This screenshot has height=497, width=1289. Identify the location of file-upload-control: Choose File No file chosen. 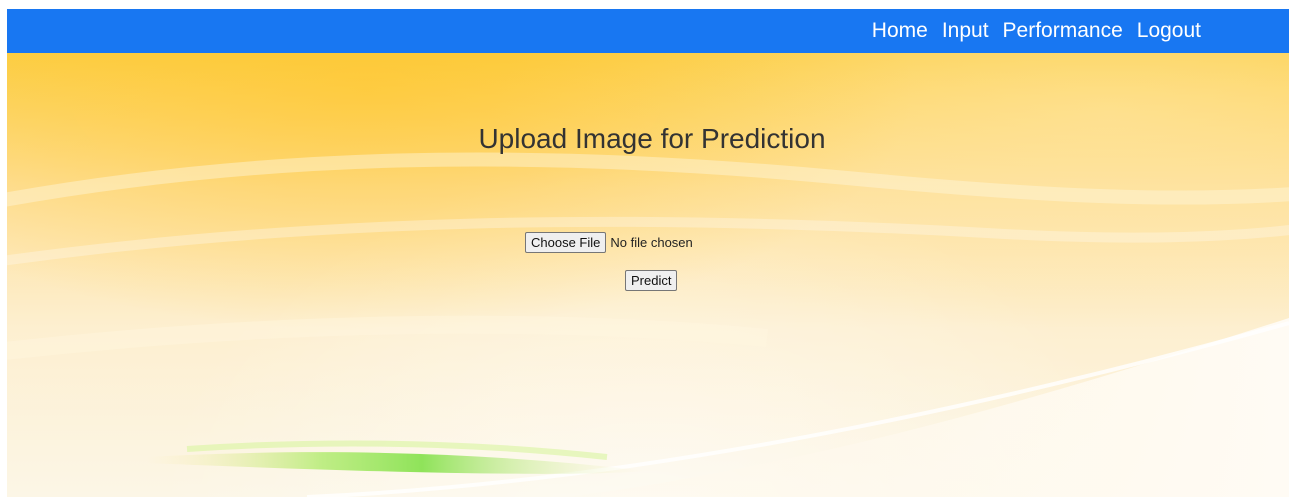
(609, 242).